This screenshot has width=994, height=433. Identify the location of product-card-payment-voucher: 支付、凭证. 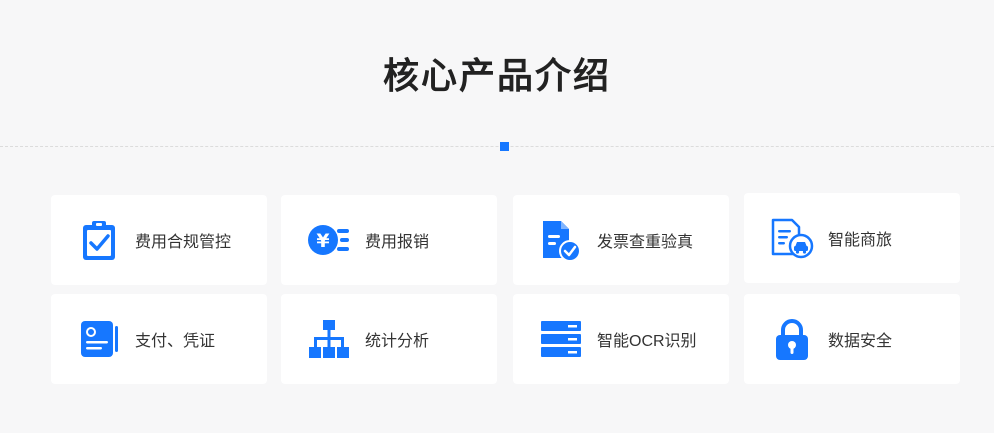
(159, 339).